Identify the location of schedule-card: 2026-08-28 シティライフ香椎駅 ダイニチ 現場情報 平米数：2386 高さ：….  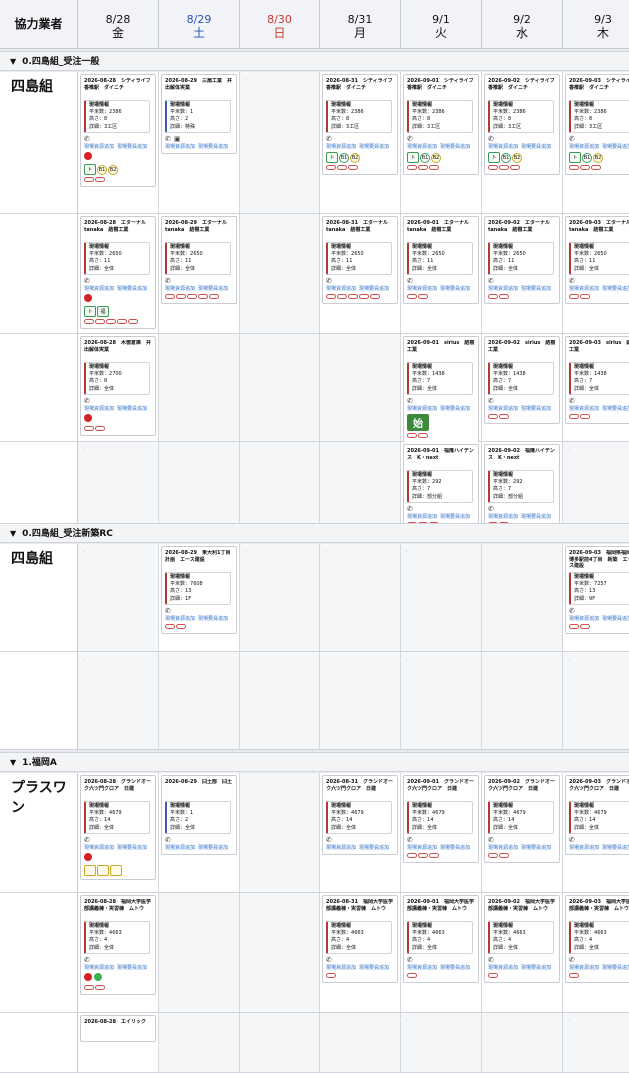
(118, 130).